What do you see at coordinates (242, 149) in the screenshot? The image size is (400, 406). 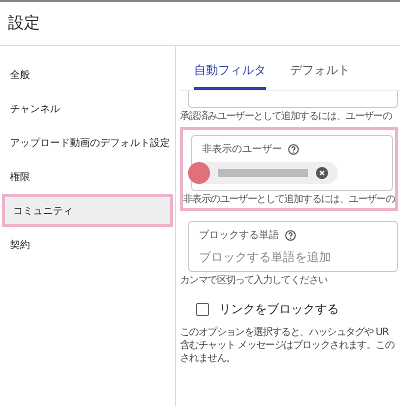 I see `field-label: 非表示のユーザー` at bounding box center [242, 149].